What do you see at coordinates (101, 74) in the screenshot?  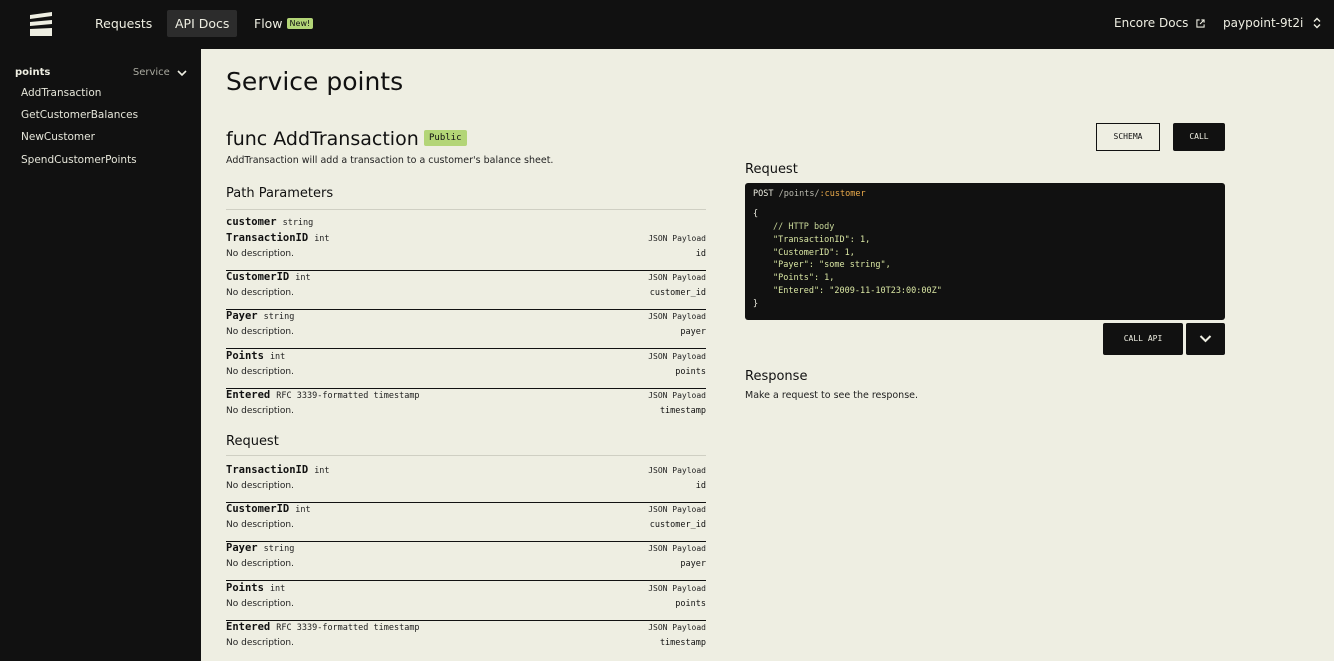 I see `sidebar-service-header: points Service` at bounding box center [101, 74].